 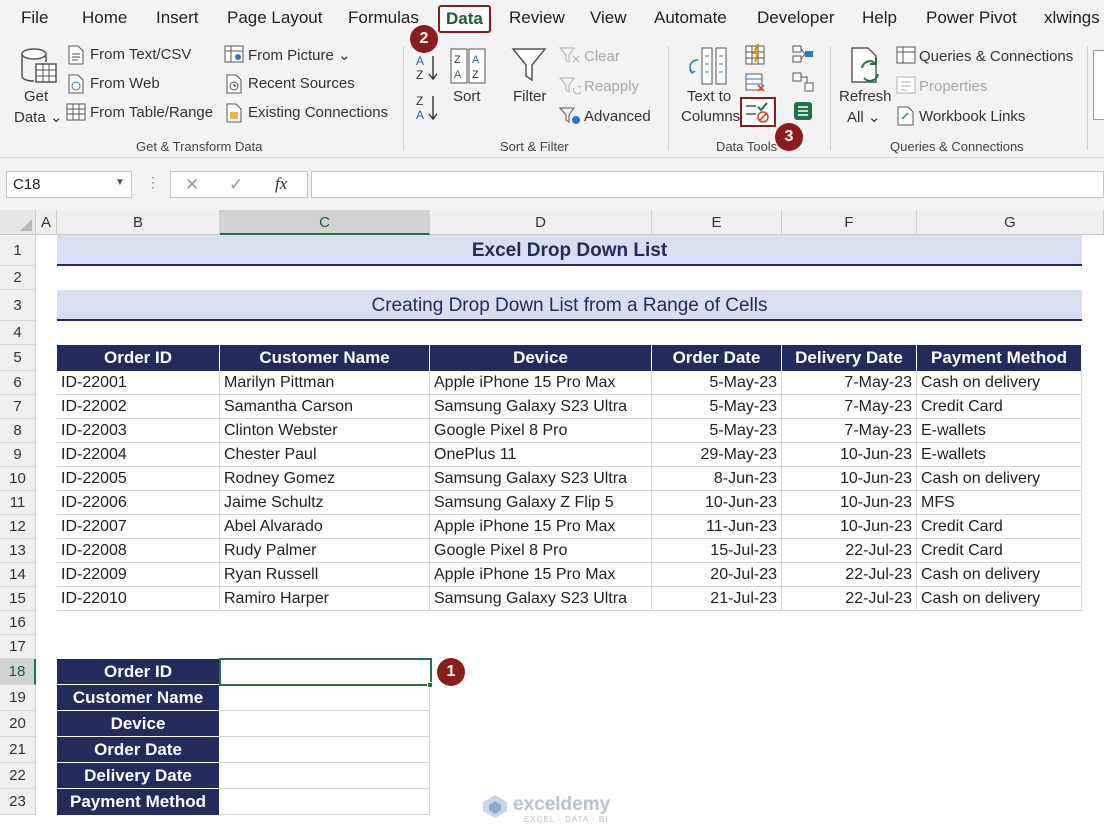 I want to click on insert-function-icon: fx, so click(x=281, y=184).